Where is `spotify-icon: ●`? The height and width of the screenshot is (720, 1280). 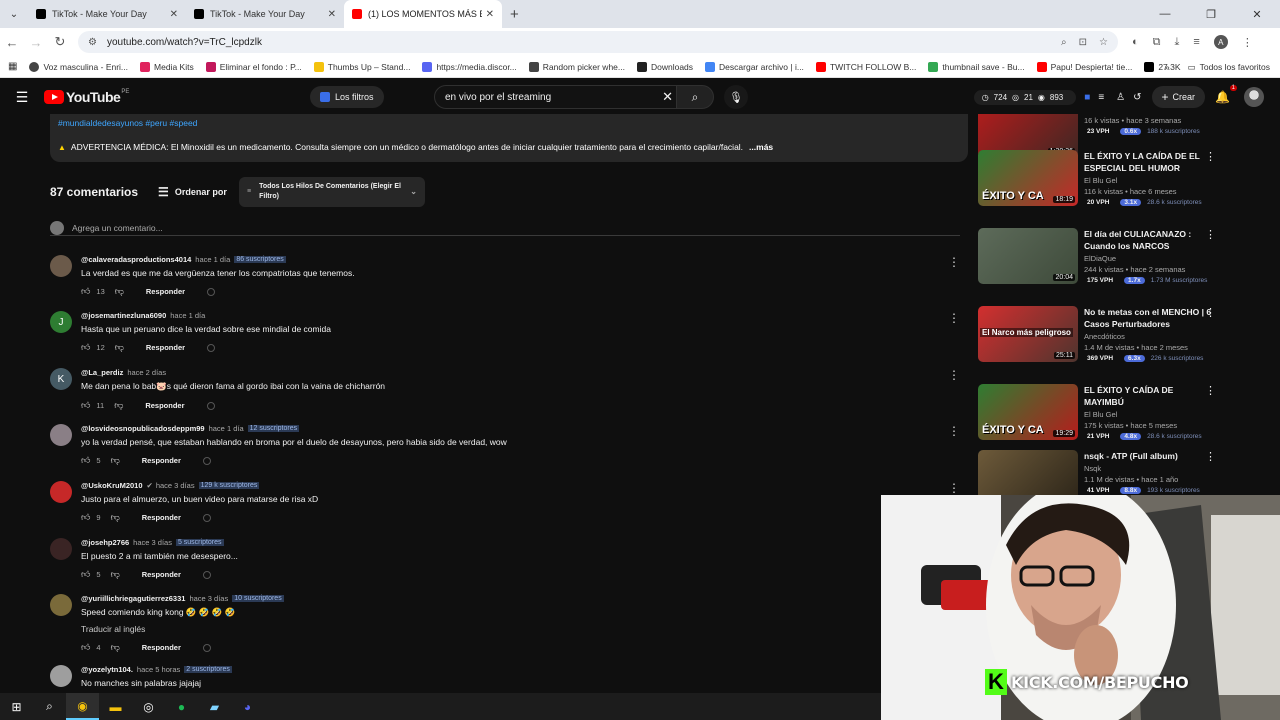
spotify-icon: ● is located at coordinates (181, 706).